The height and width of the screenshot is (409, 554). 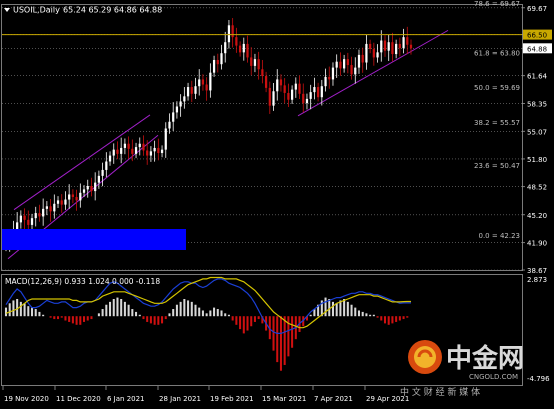 I want to click on x-tick-label: 7 Apr 2021, so click(x=333, y=399).